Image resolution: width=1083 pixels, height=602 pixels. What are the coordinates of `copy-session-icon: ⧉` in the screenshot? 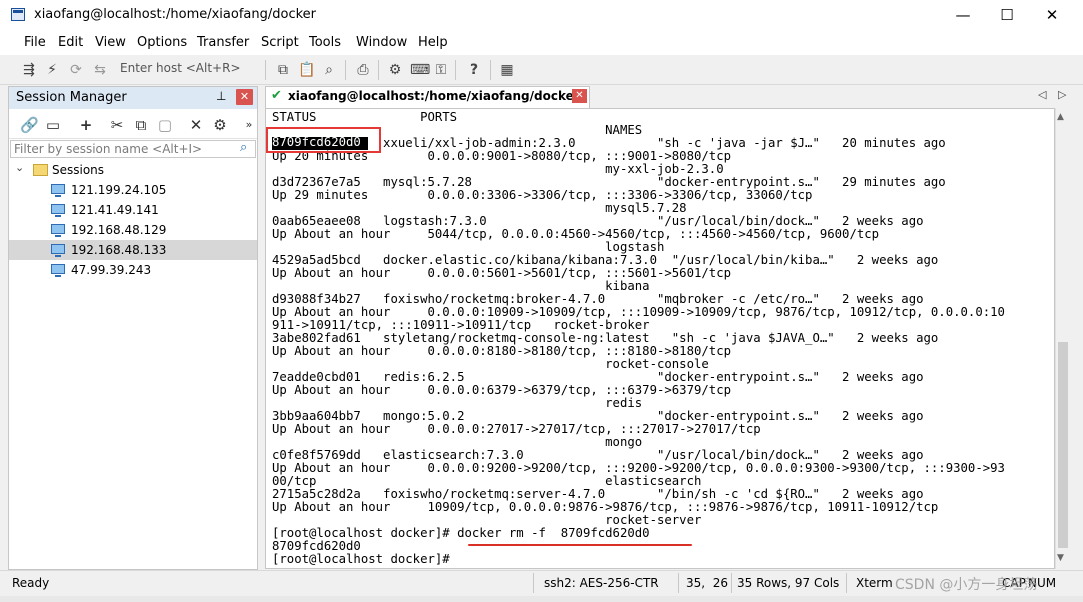 It's located at (141, 125).